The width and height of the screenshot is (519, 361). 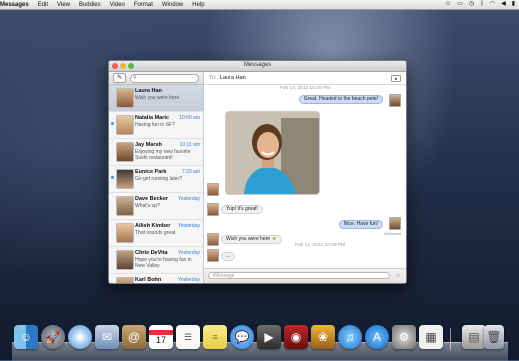 What do you see at coordinates (90, 5) in the screenshot?
I see `menu-buddies: Buddies` at bounding box center [90, 5].